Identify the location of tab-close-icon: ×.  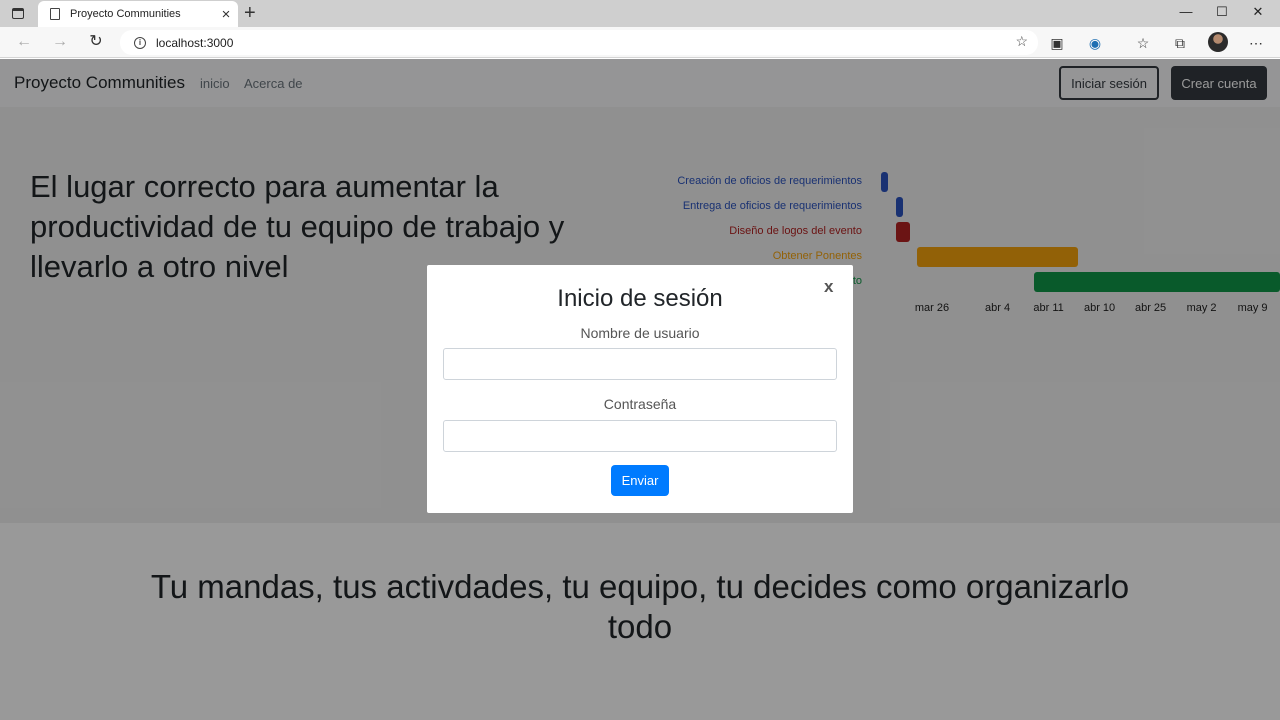
(226, 14).